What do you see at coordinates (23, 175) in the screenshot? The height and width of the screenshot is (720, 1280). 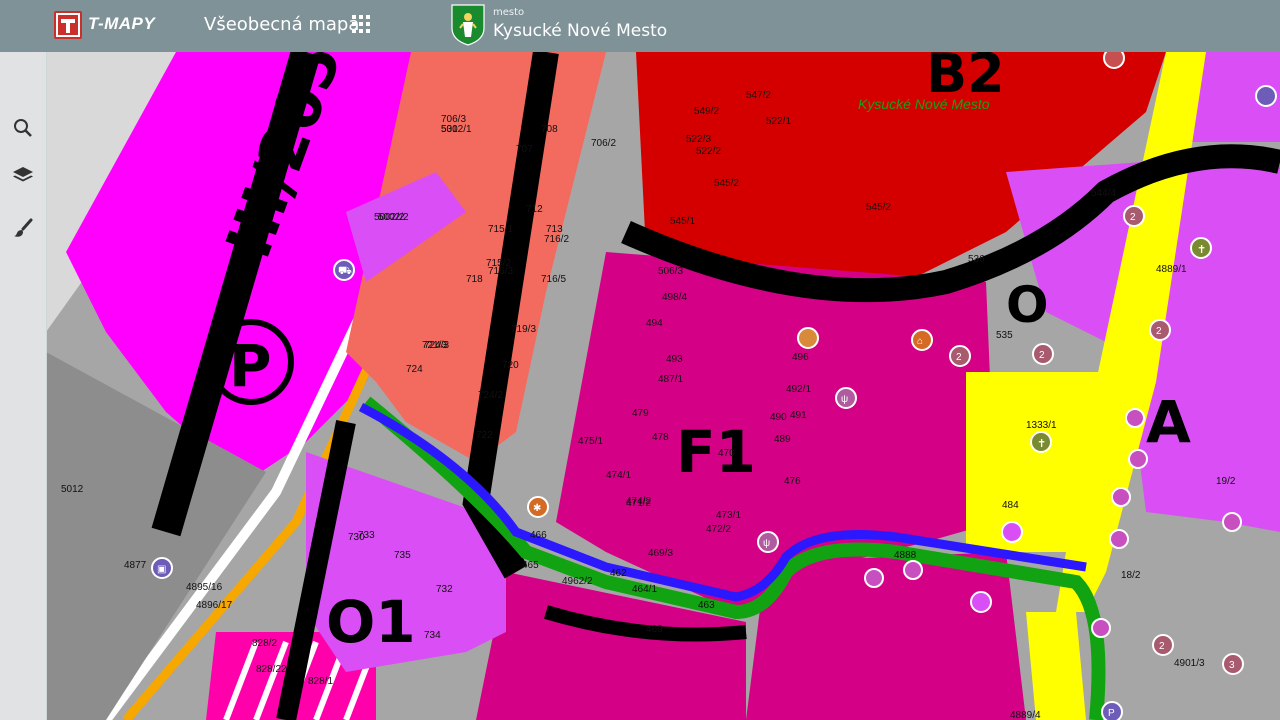 I see `layers-icon` at bounding box center [23, 175].